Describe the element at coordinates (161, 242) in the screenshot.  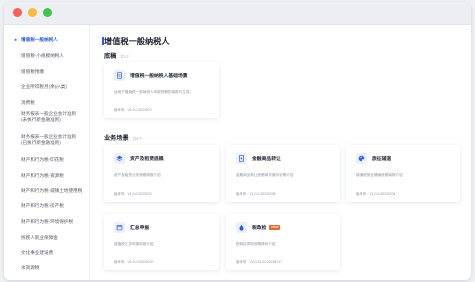
I see `card-summary-filing: 汇总申报 增值税汇总申报填报介绍 版本号：V1.0.0.20033700` at that location.